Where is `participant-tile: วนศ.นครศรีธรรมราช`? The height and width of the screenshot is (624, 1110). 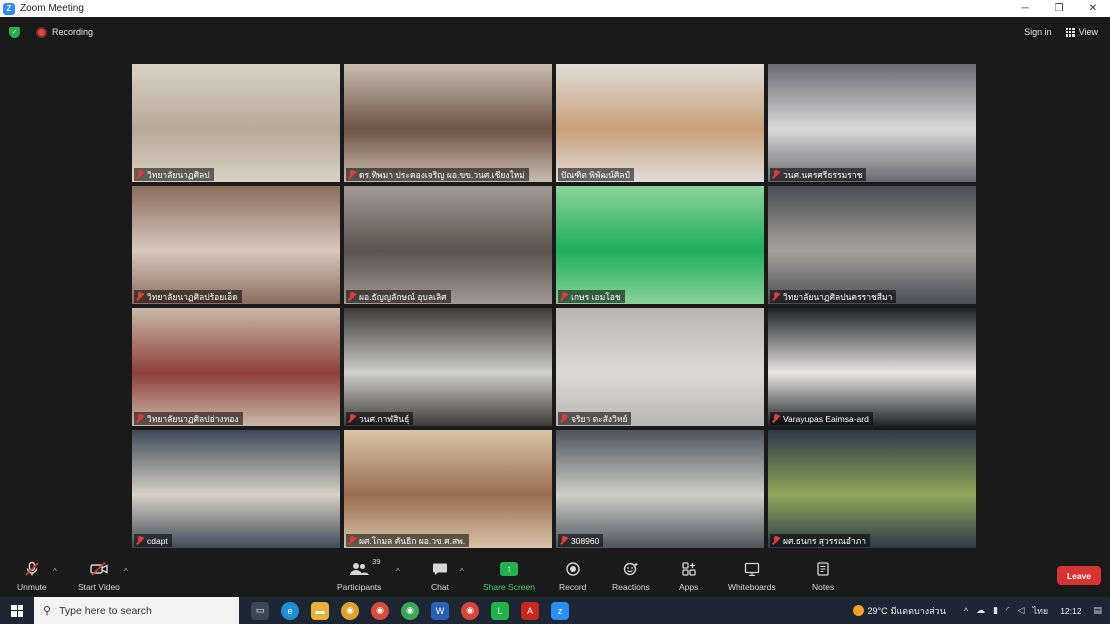
participant-tile: วนศ.นครศรีธรรมราช is located at coordinates (872, 123).